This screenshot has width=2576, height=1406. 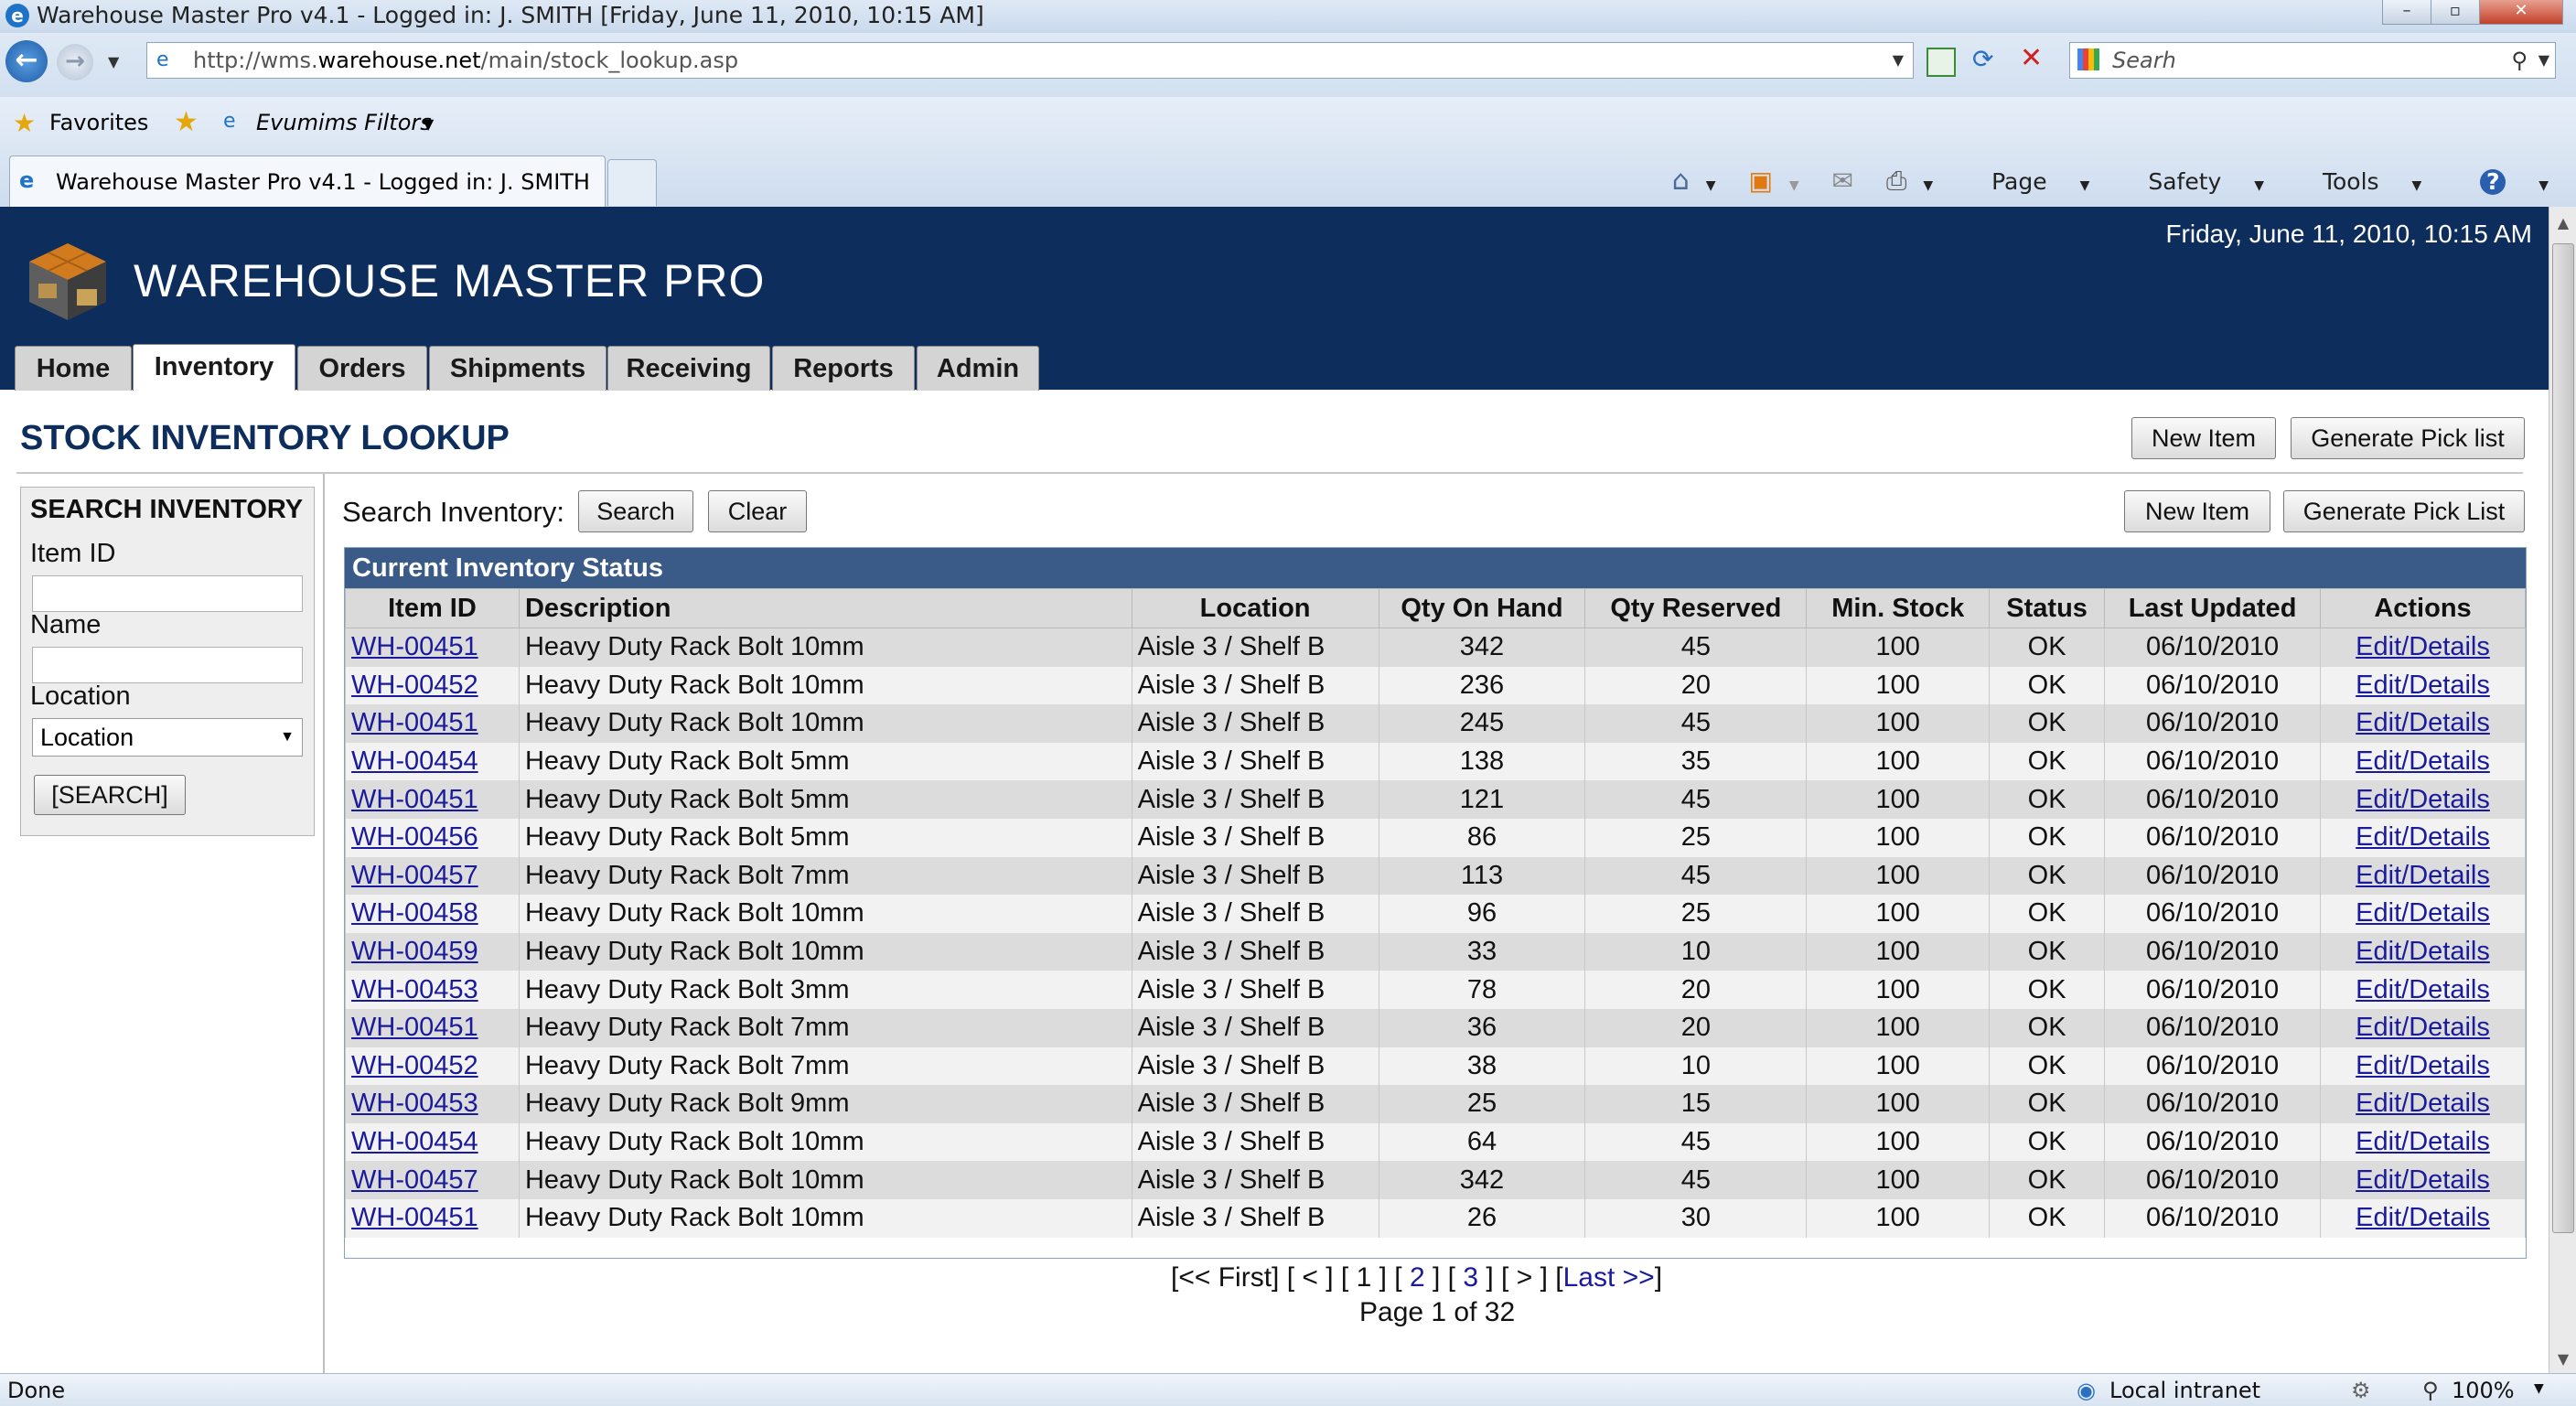 I want to click on generate-pick-list-button-top: Generate Pick list, so click(x=2408, y=438).